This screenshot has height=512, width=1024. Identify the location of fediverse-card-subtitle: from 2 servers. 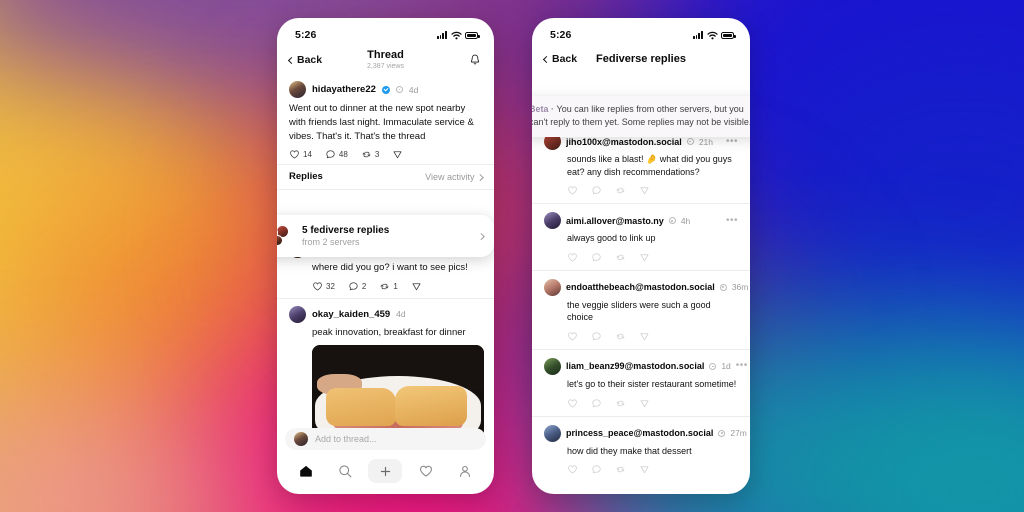
(331, 242).